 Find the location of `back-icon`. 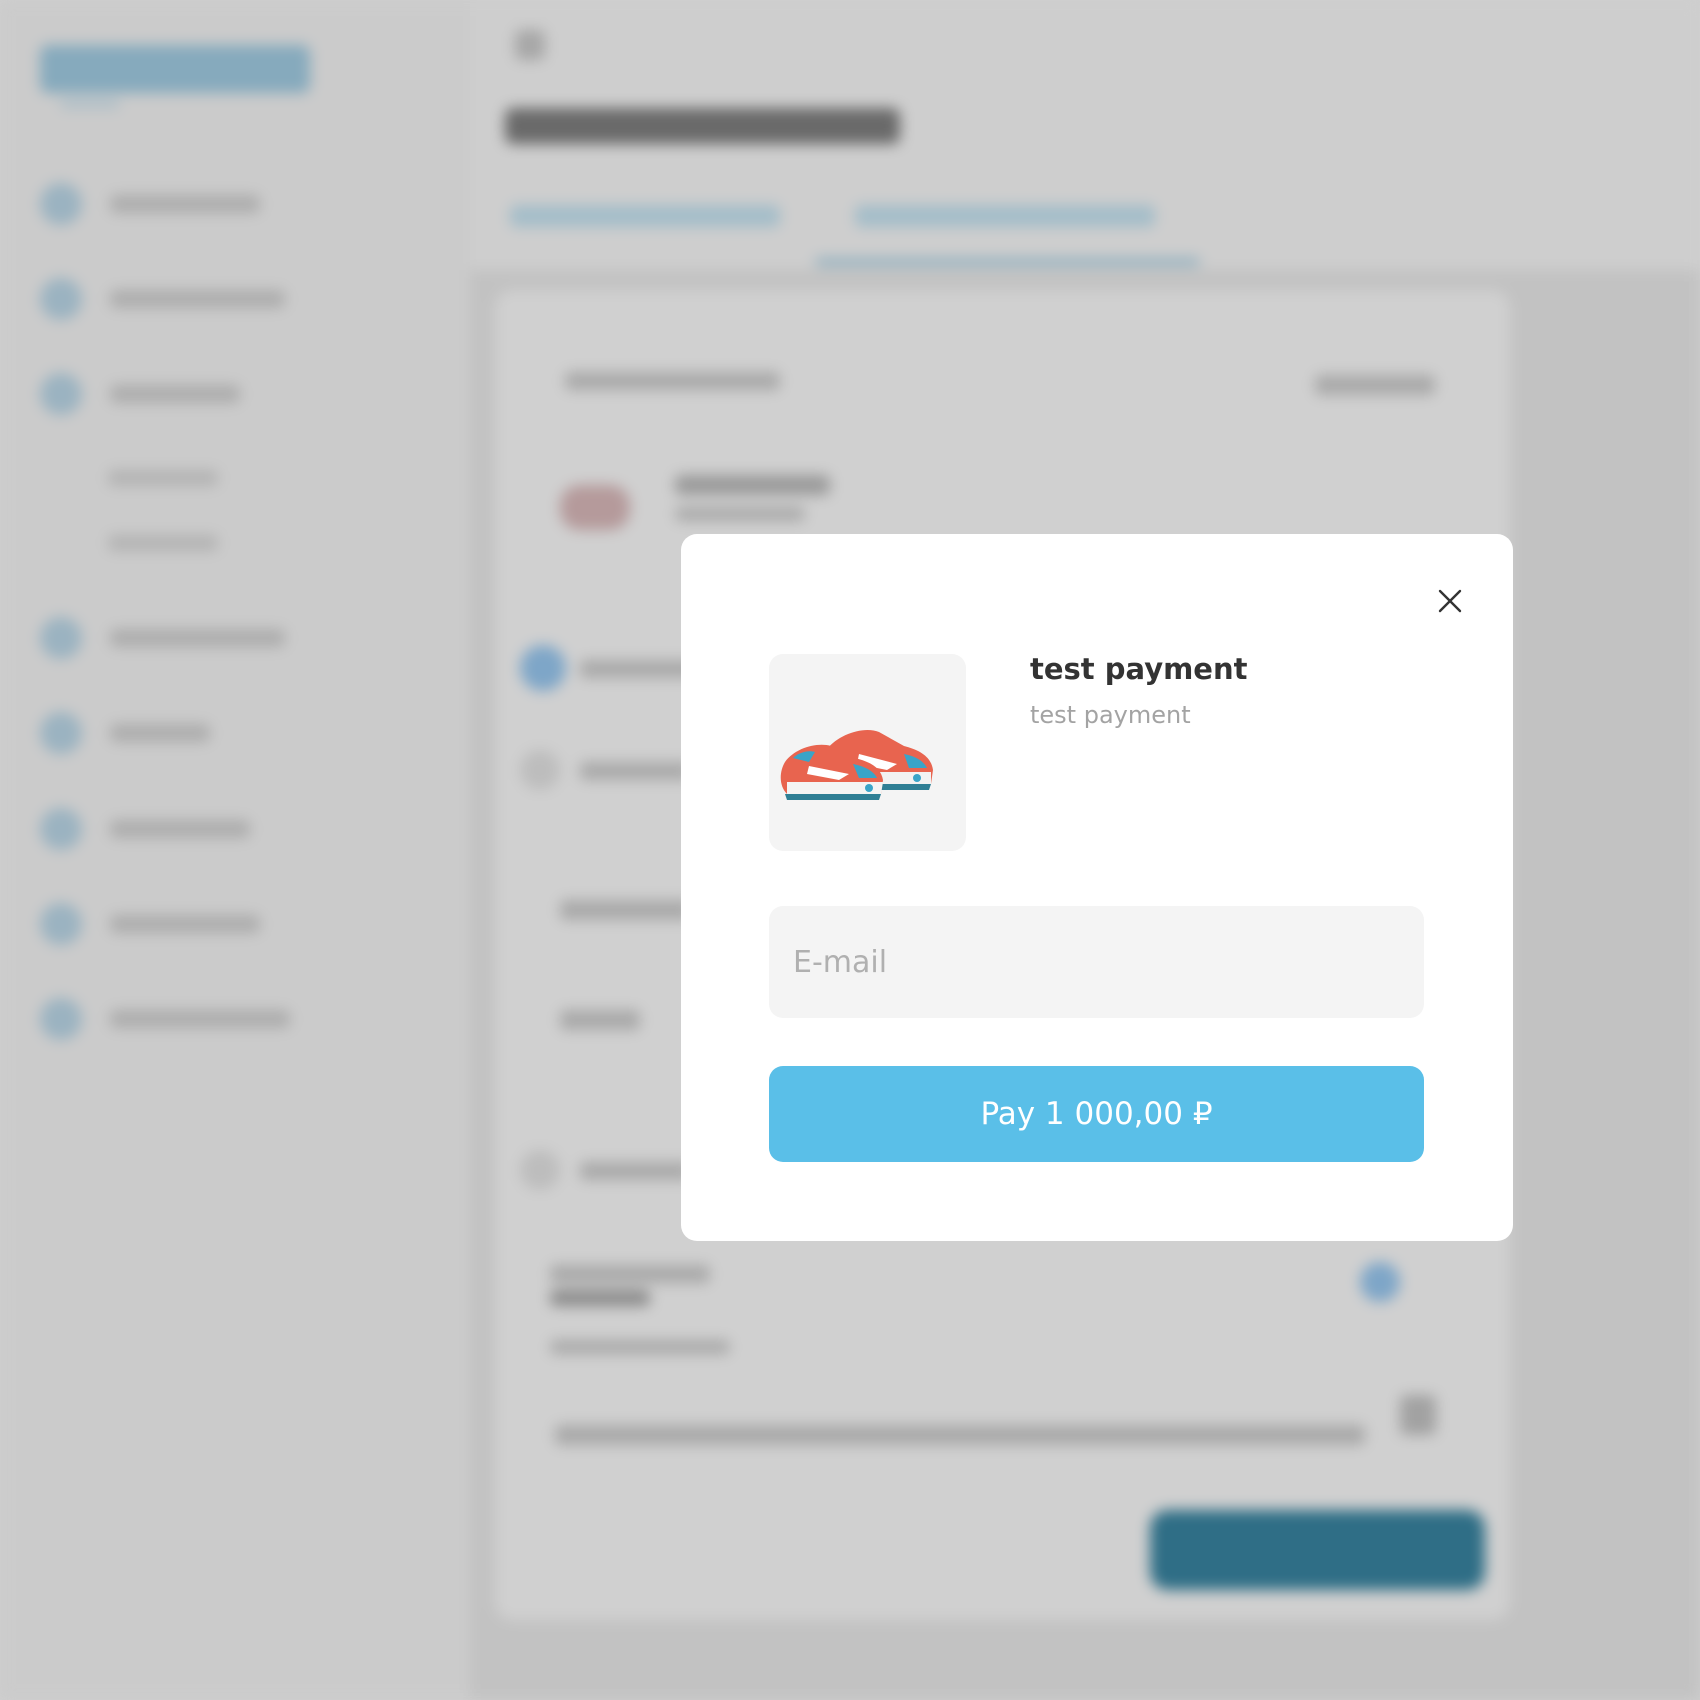

back-icon is located at coordinates (530, 45).